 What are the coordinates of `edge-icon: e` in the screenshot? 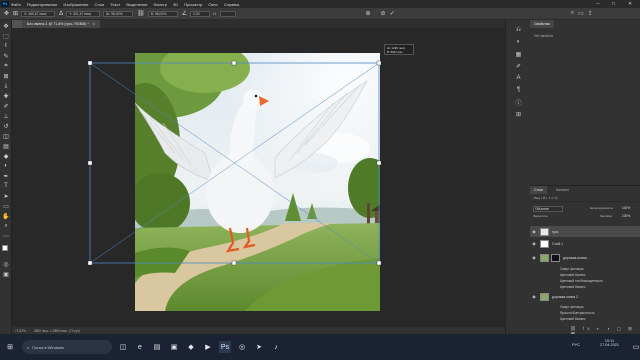 It's located at (140, 347).